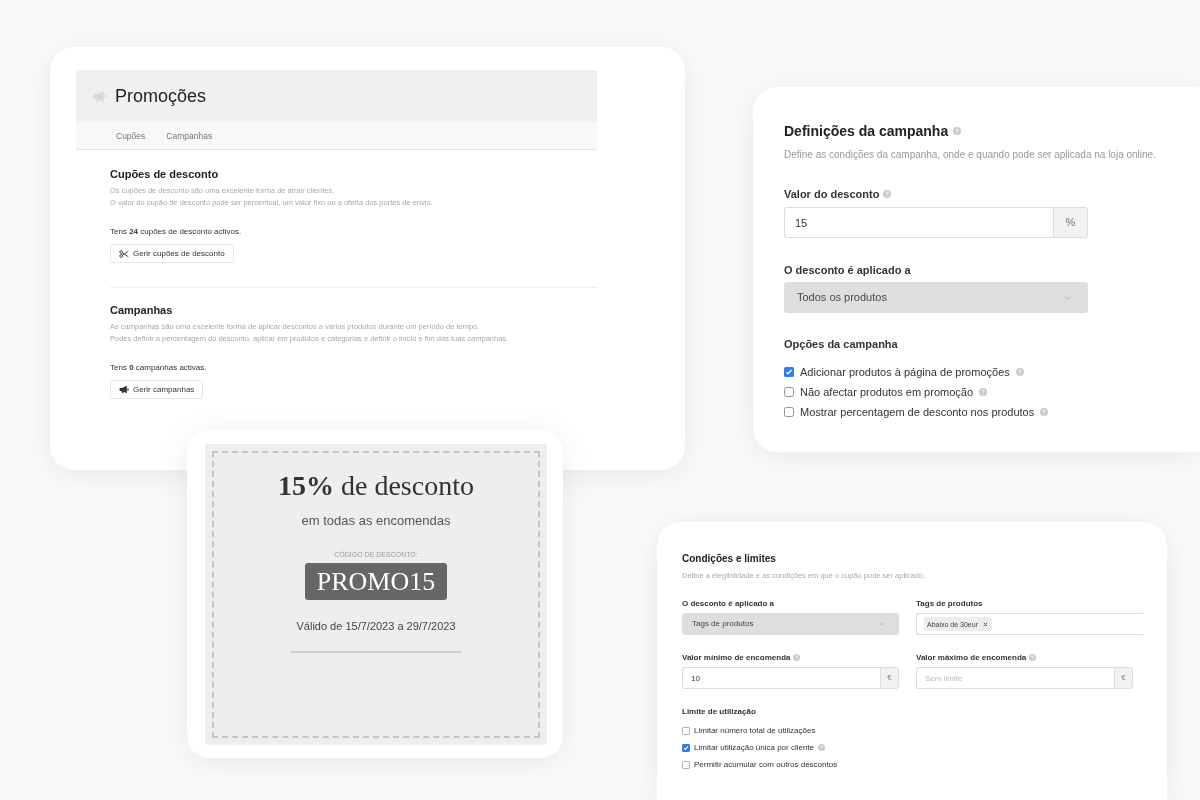 This screenshot has width=1200, height=800. I want to click on page-title: Promoções, so click(161, 96).